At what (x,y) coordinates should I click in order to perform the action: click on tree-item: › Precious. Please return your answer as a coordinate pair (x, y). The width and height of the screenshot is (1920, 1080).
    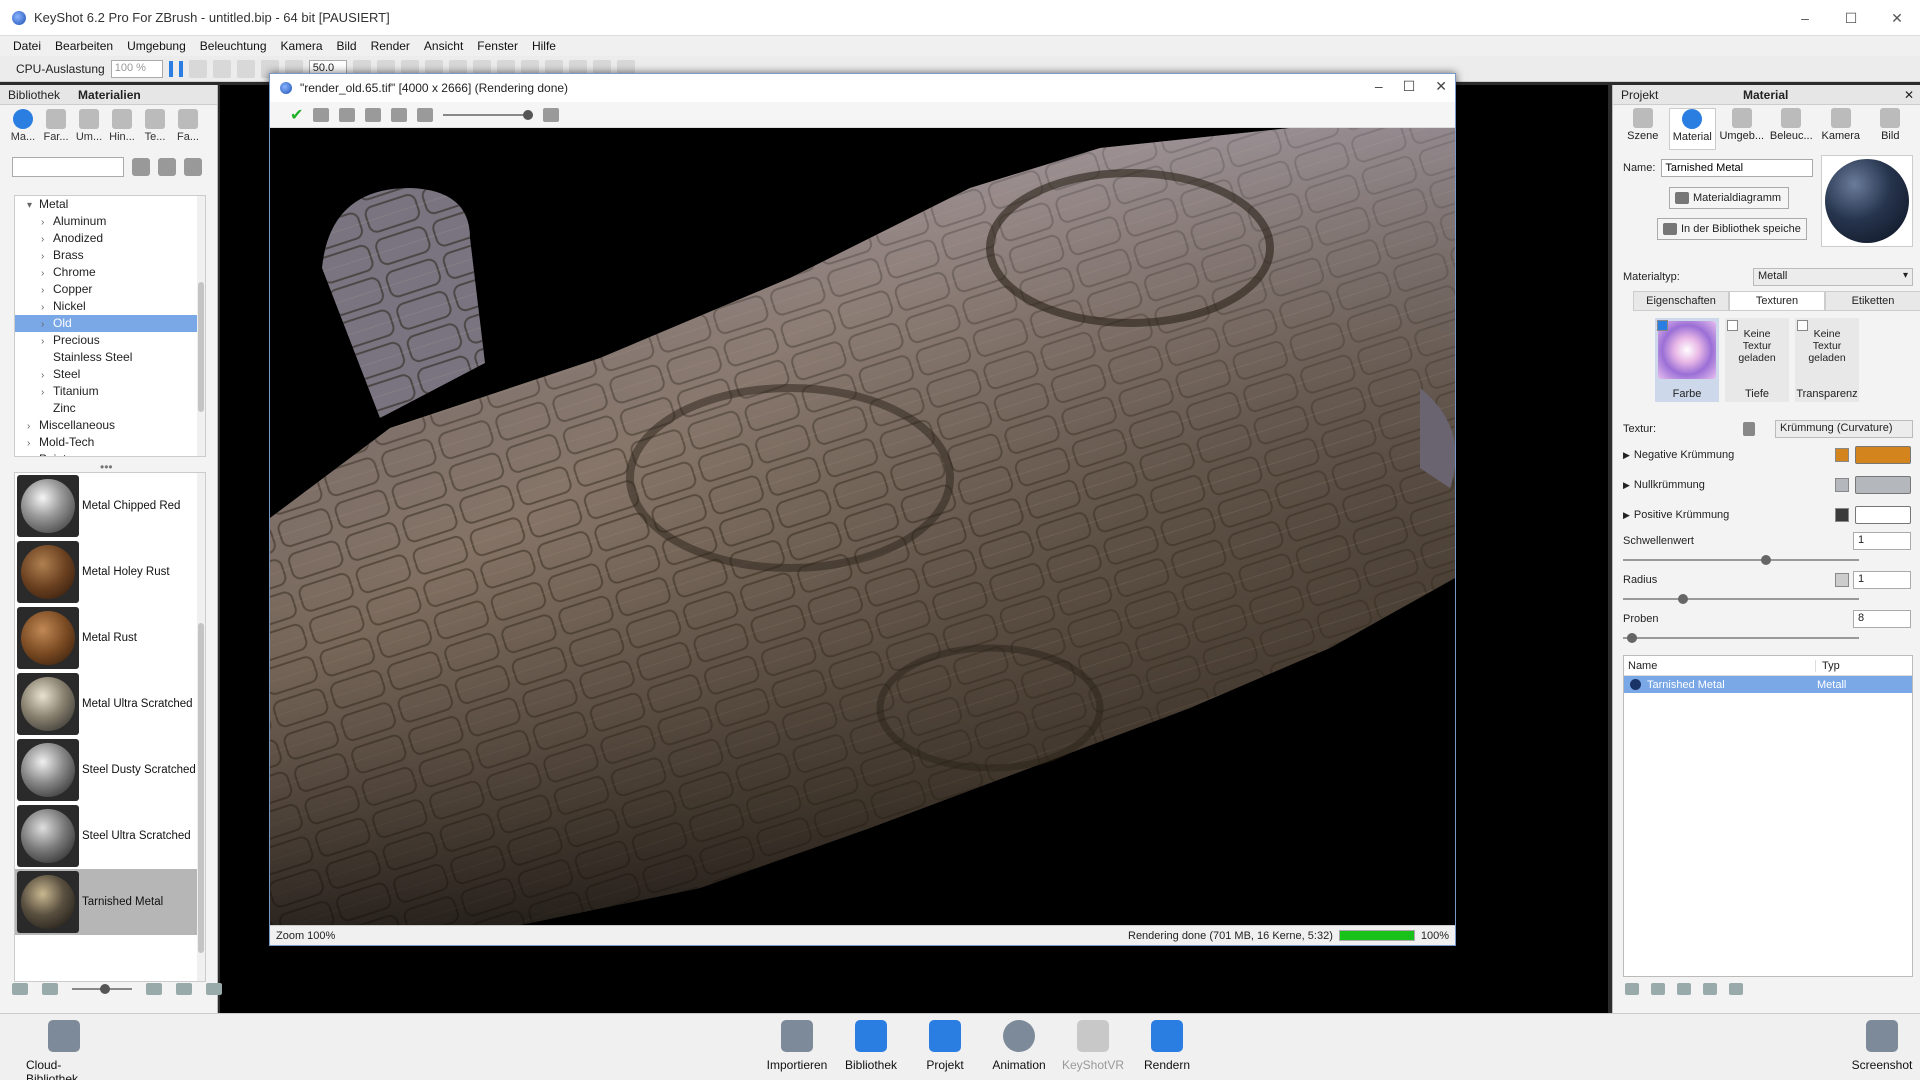
    Looking at the image, I should click on (110, 340).